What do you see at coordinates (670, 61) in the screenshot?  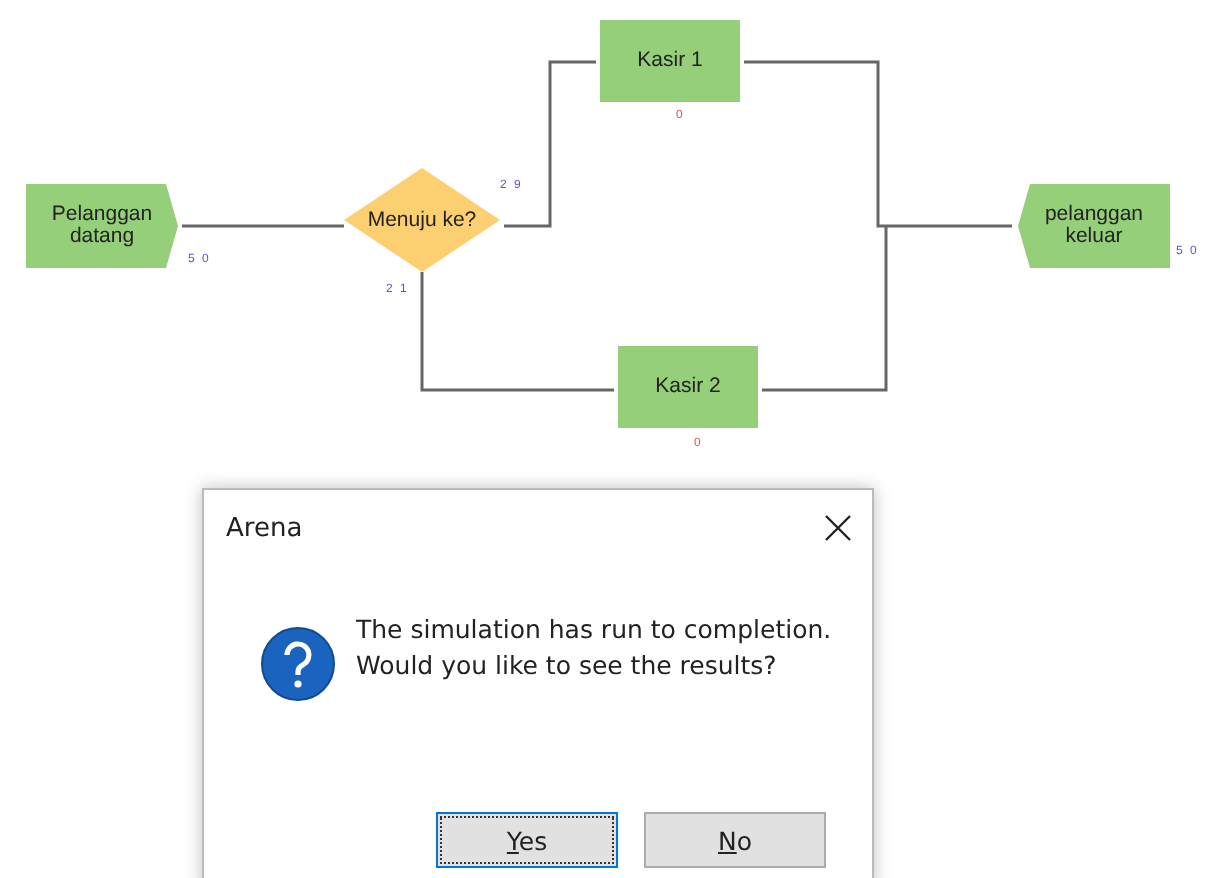 I see `module-node: Kasir 1` at bounding box center [670, 61].